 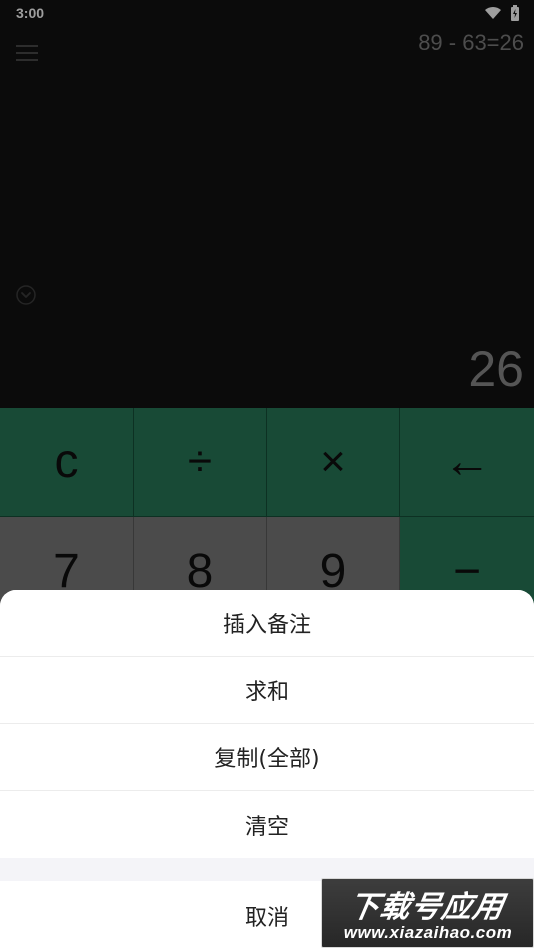 I want to click on copy-all-label: 复制(全部), so click(x=267, y=759).